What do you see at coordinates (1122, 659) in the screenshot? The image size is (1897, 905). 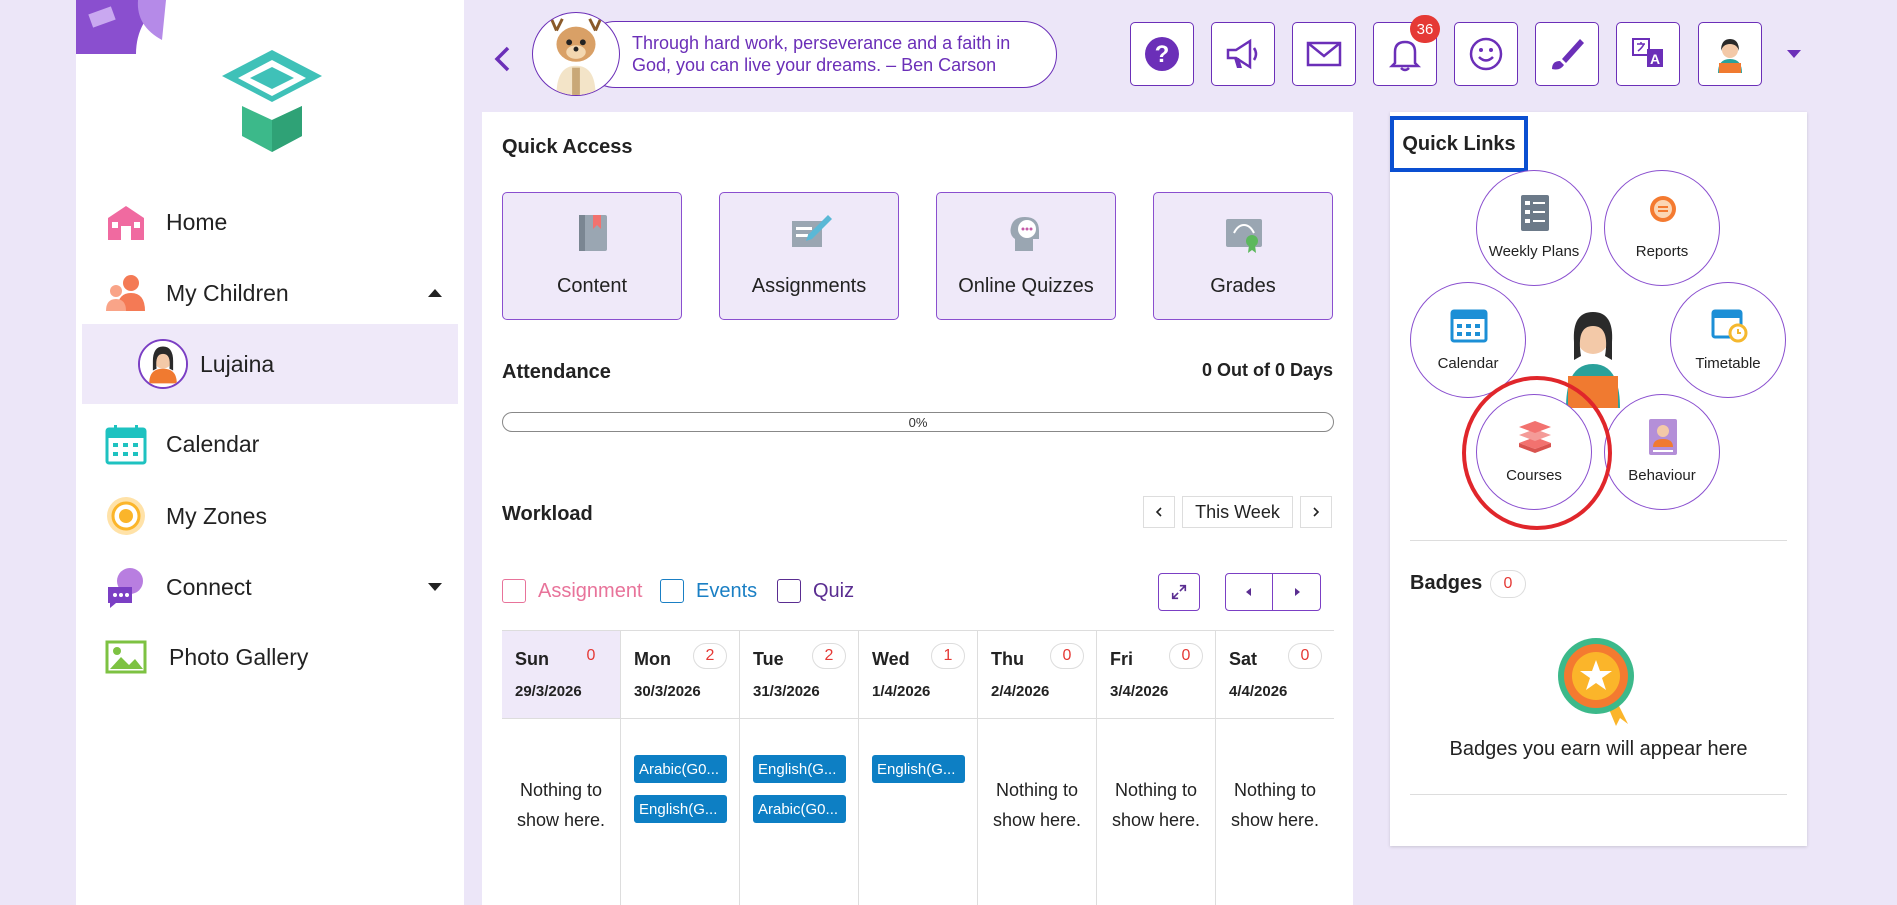 I see `day-name: Fri` at bounding box center [1122, 659].